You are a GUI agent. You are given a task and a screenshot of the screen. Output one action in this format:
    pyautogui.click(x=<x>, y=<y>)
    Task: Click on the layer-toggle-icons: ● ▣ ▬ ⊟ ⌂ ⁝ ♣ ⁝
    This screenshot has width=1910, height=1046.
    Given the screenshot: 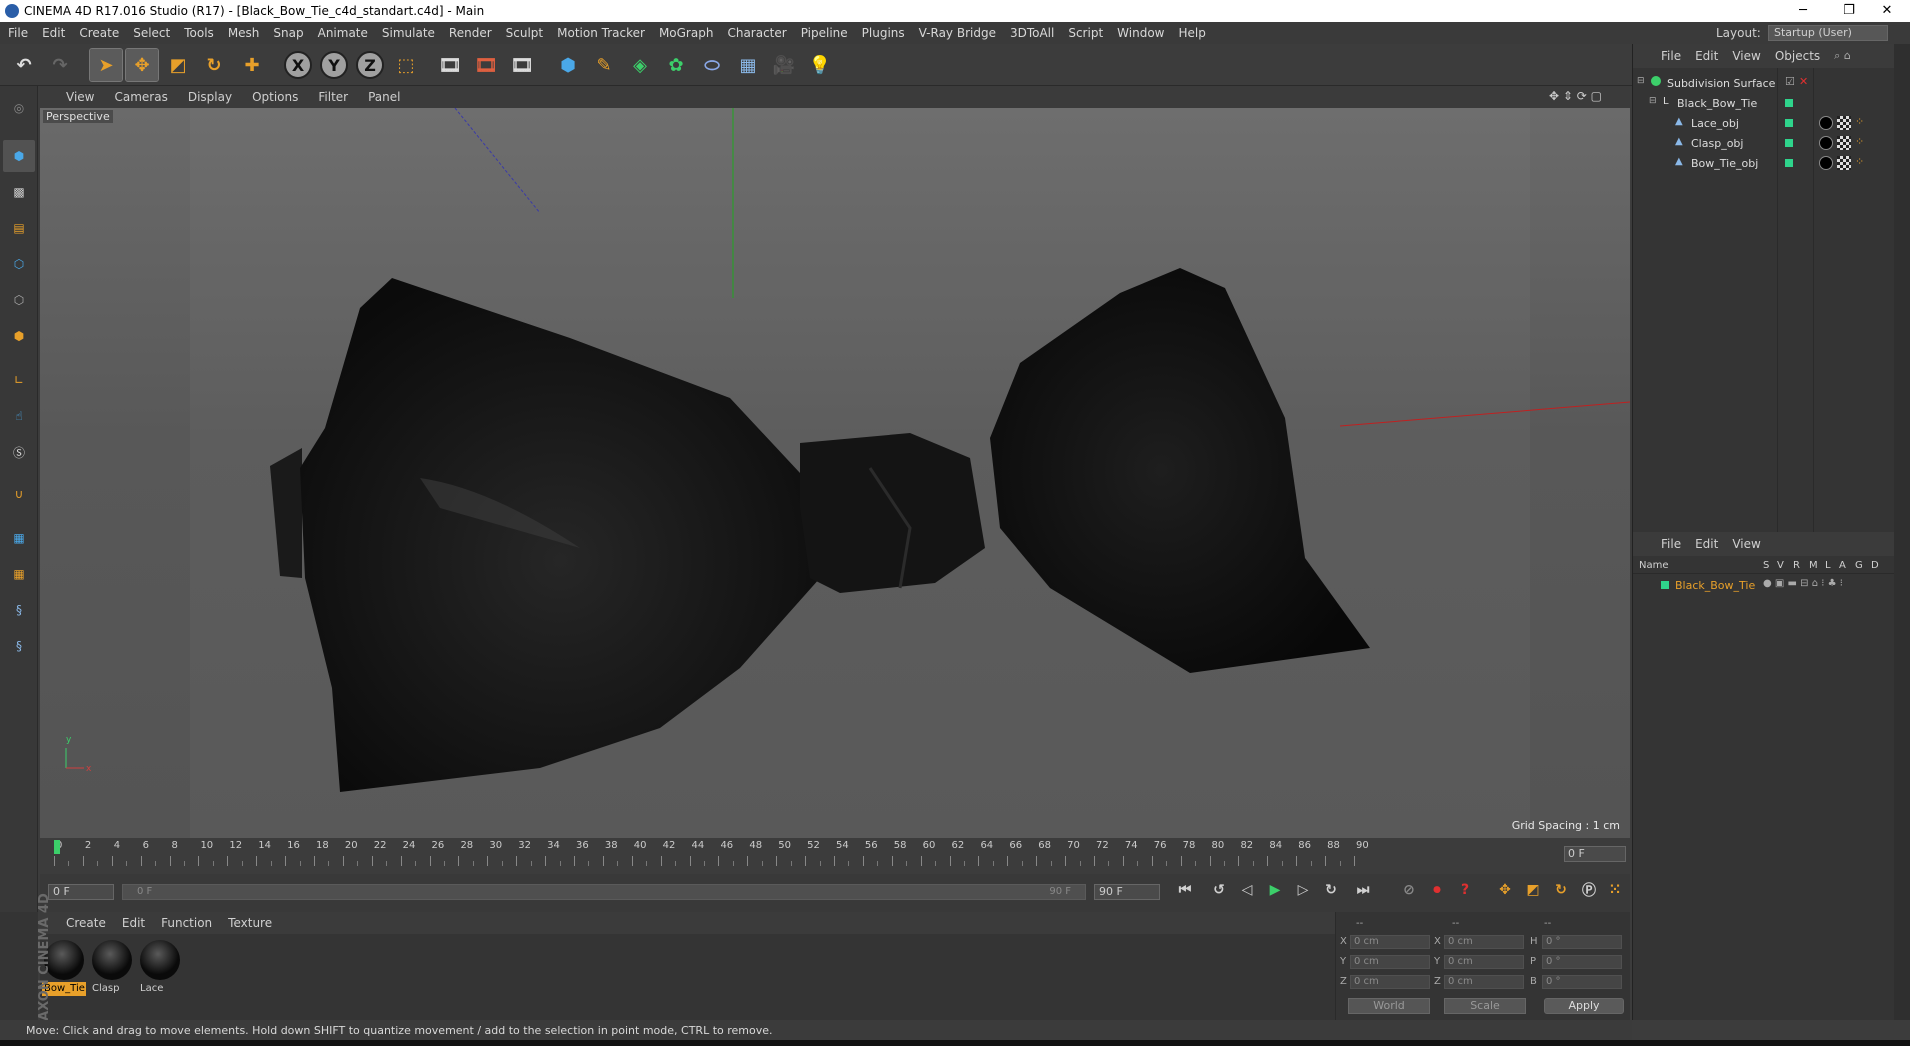 What is the action you would take?
    pyautogui.click(x=1803, y=583)
    